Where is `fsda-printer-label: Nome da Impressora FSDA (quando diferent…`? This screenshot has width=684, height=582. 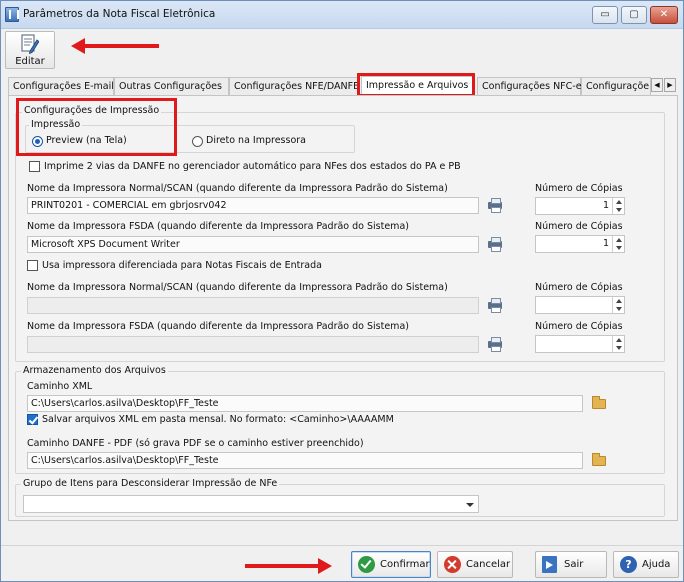
fsda-printer-label: Nome da Impressora FSDA (quando diferent… is located at coordinates (218, 226).